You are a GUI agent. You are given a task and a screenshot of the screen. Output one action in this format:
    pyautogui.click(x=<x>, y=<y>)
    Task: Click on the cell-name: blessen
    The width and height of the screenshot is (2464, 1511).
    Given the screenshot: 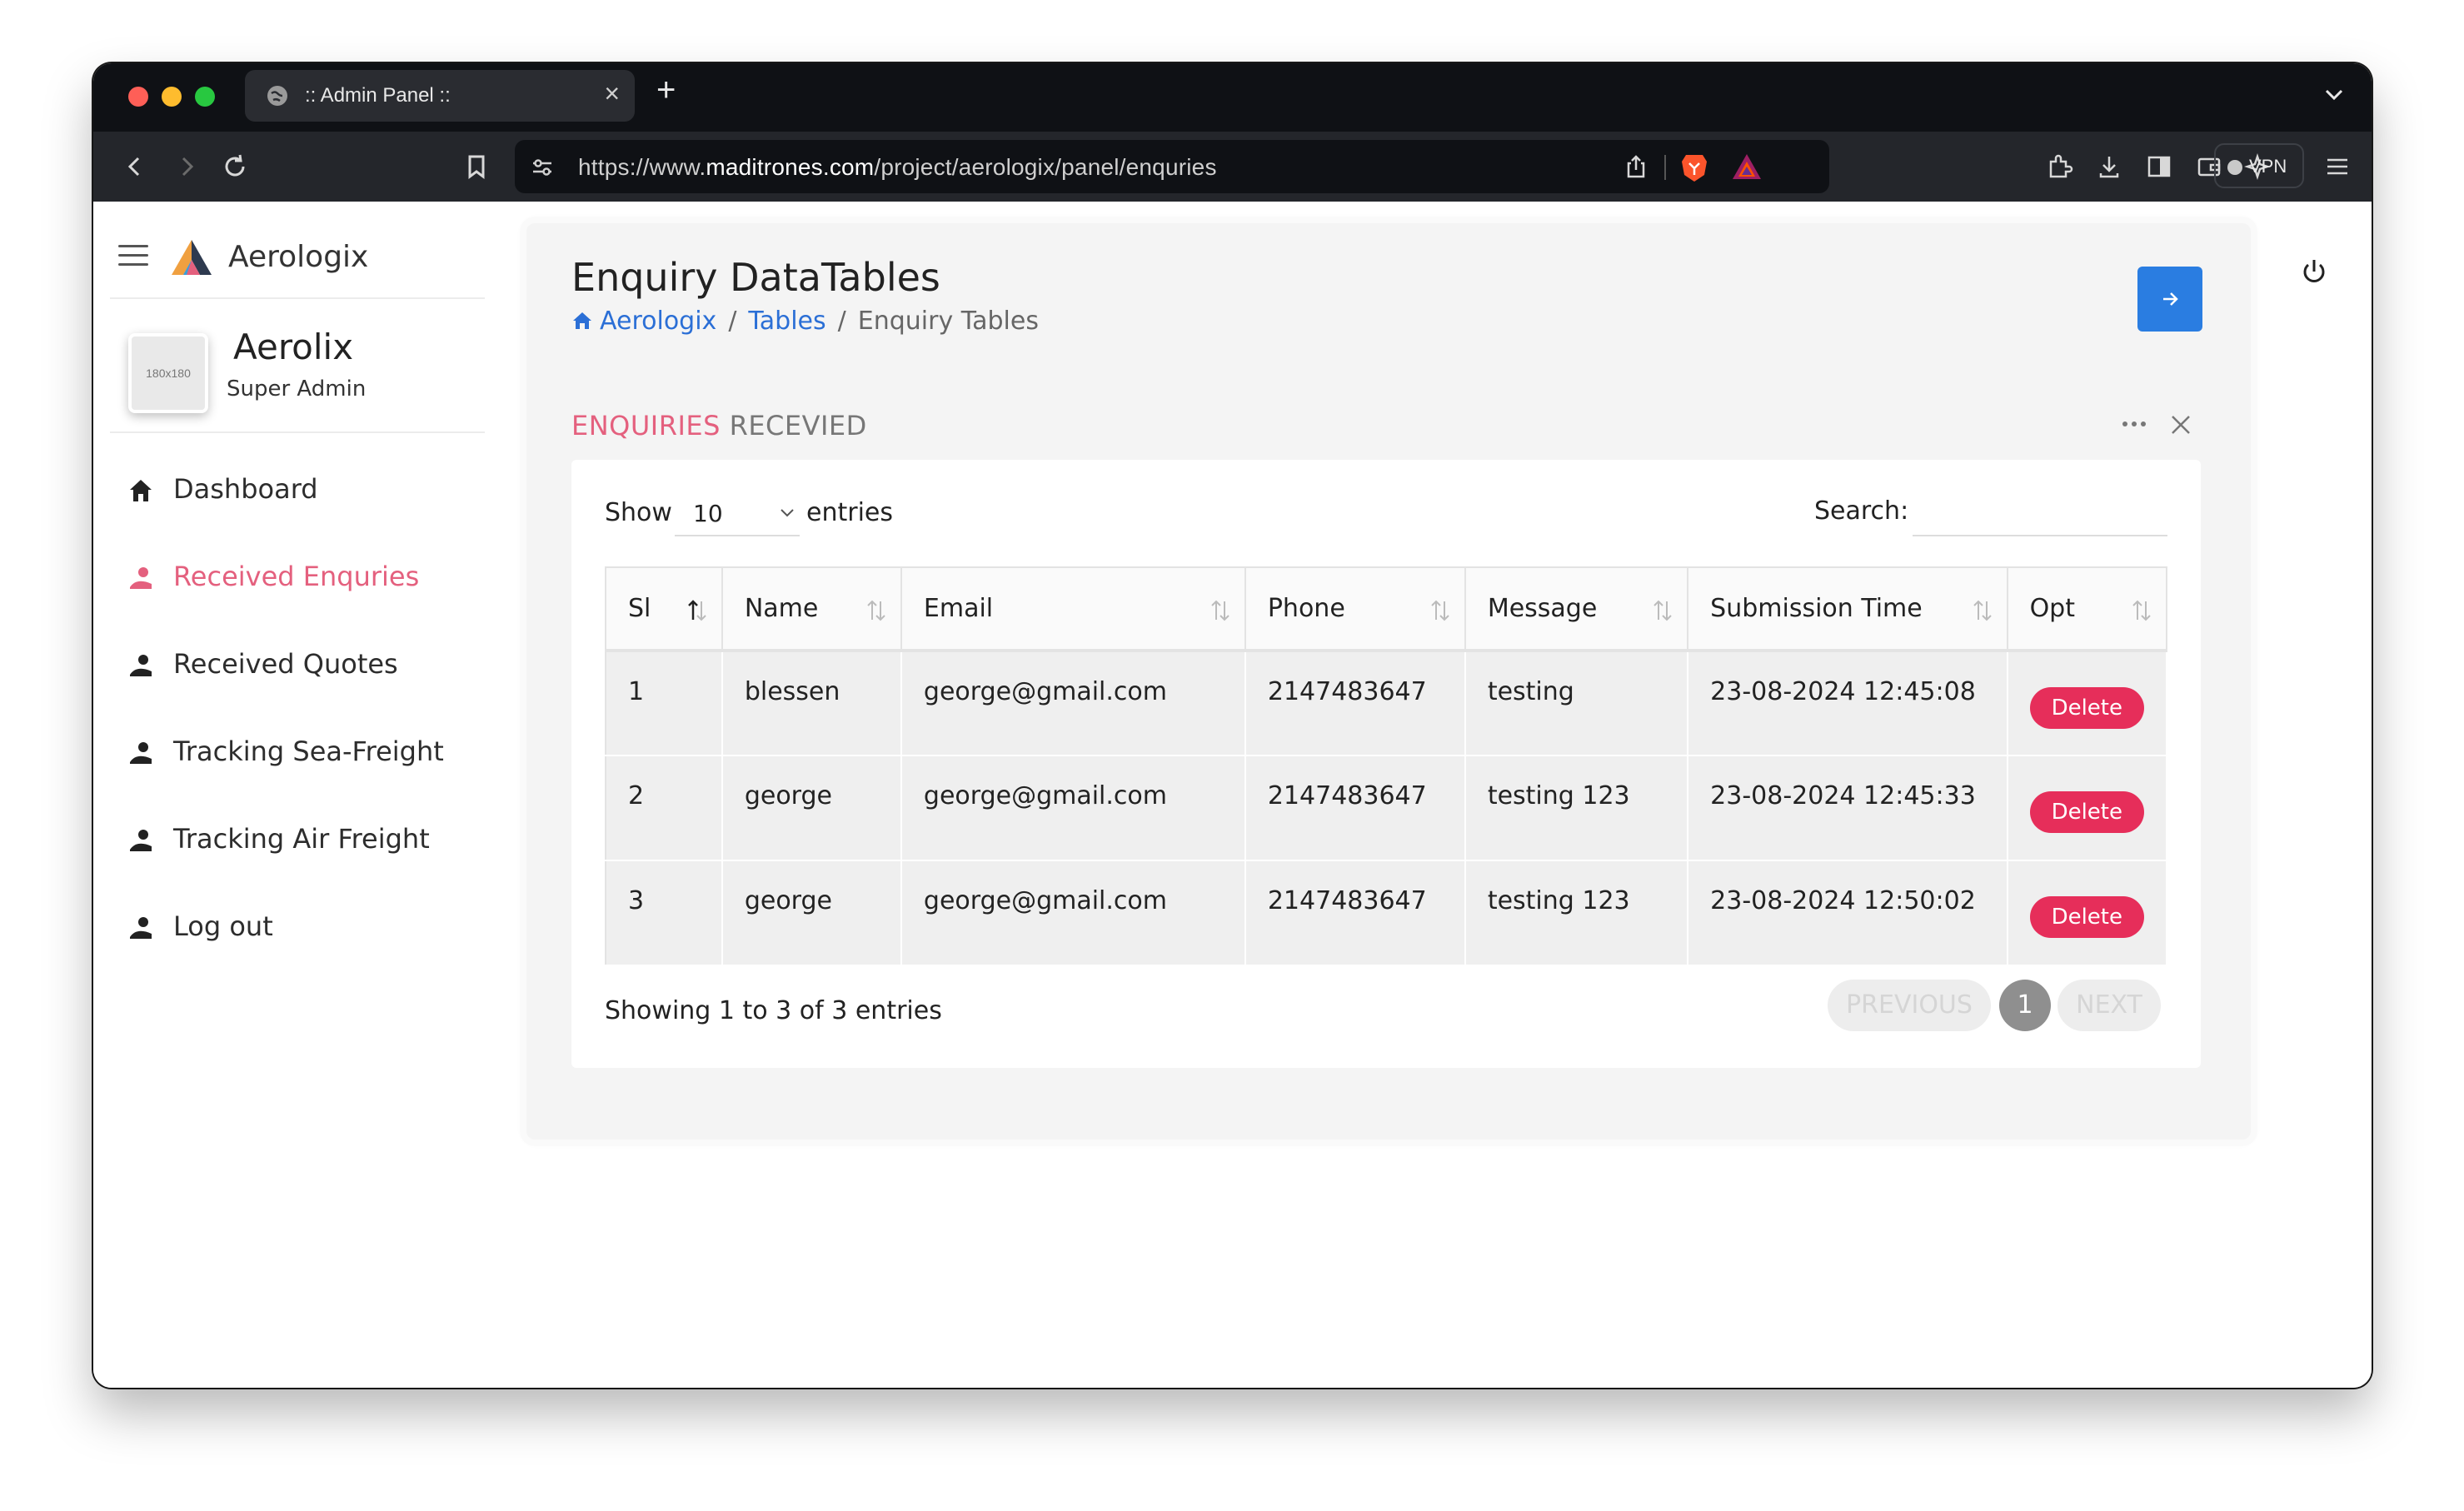 What is the action you would take?
    pyautogui.click(x=811, y=703)
    